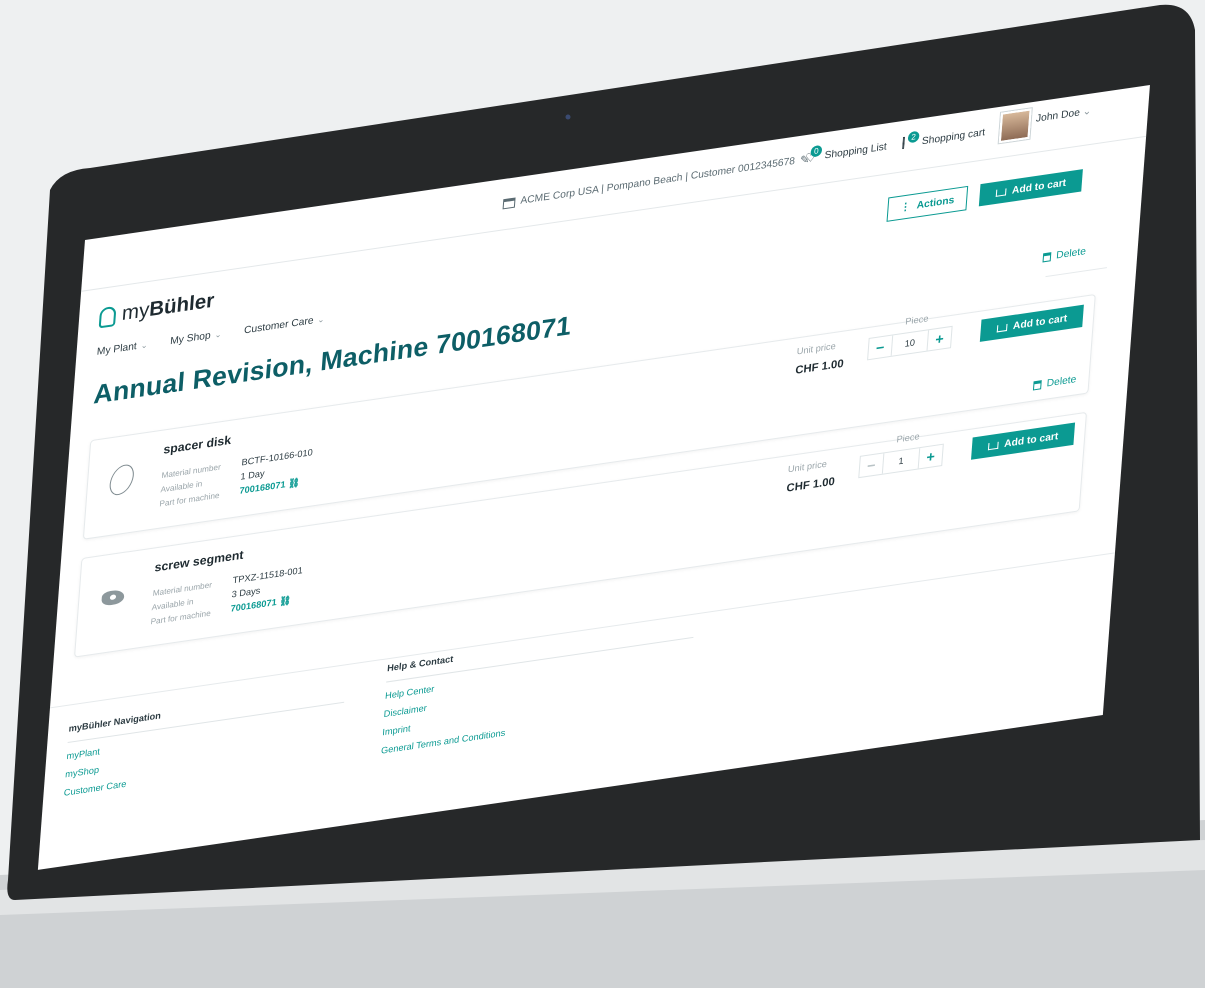  I want to click on actions-label: Actions, so click(935, 202).